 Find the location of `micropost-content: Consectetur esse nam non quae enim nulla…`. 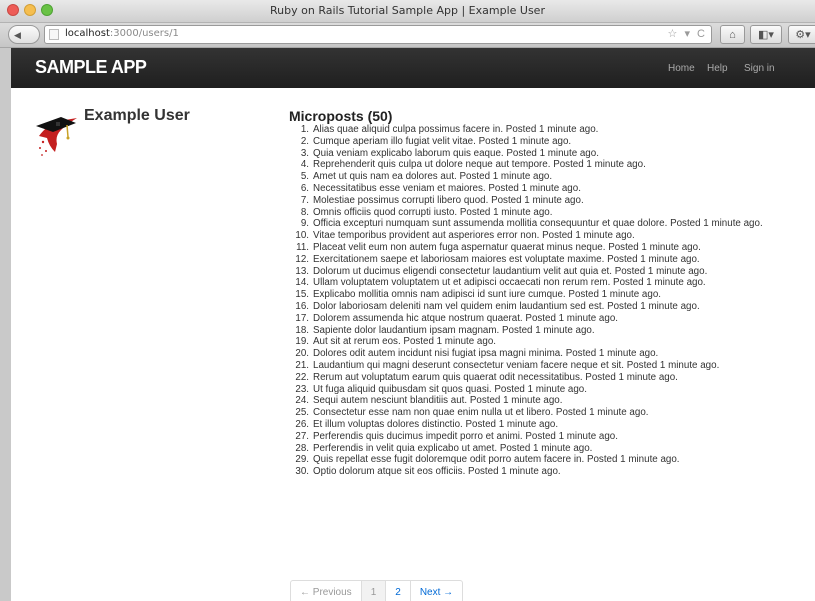

micropost-content: Consectetur esse nam non quae enim nulla… is located at coordinates (433, 413).